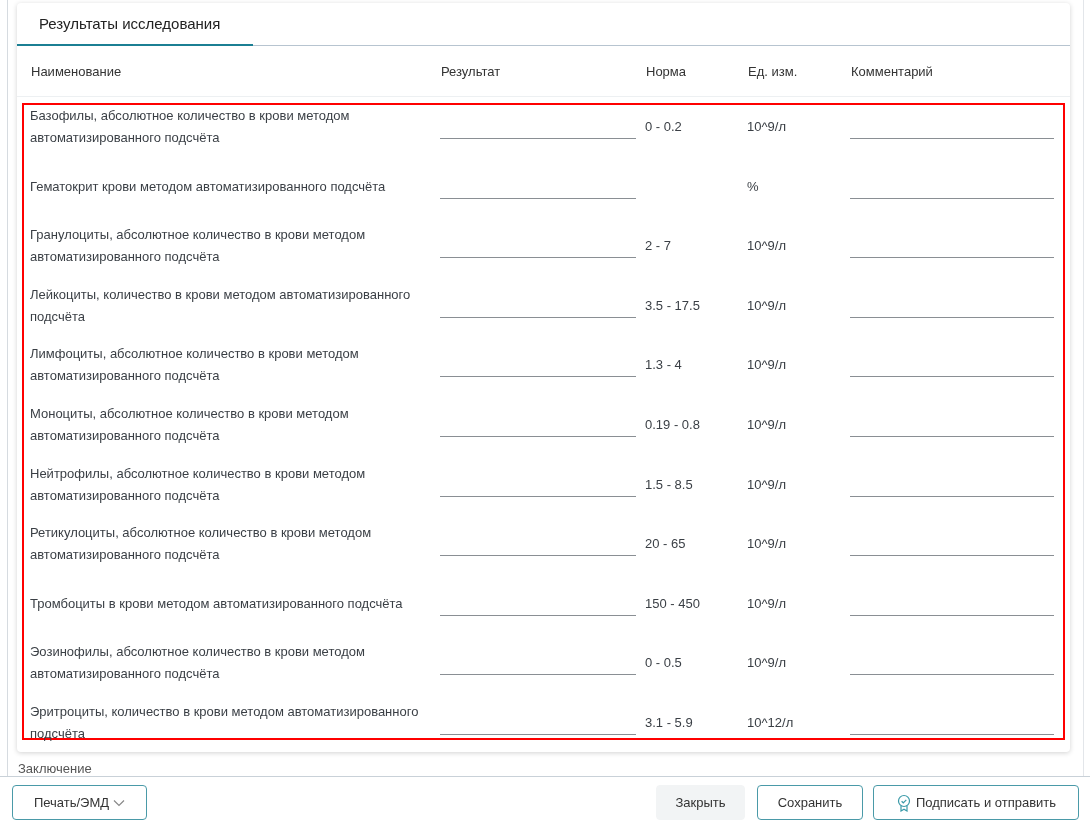 This screenshot has width=1090, height=827. I want to click on unit-value: %, so click(753, 186).